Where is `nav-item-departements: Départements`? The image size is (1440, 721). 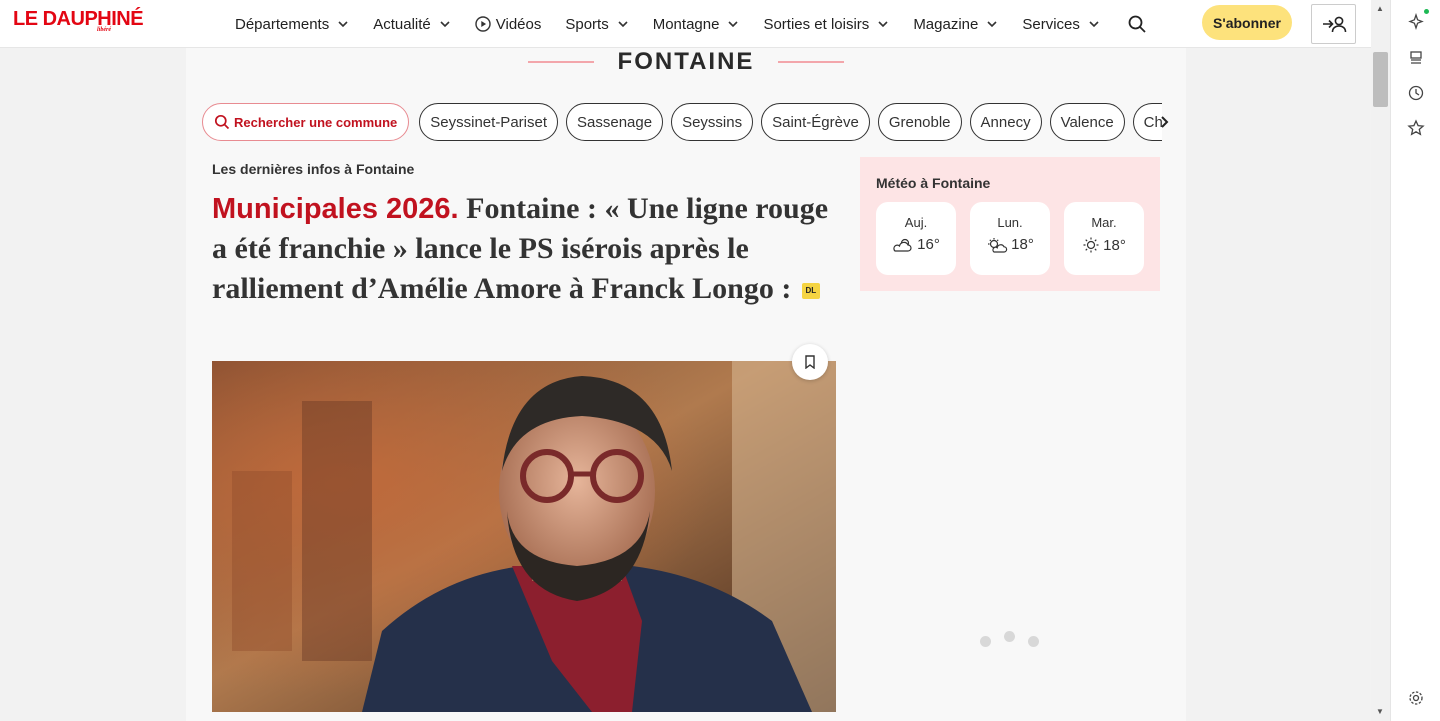 nav-item-departements: Départements is located at coordinates (292, 24).